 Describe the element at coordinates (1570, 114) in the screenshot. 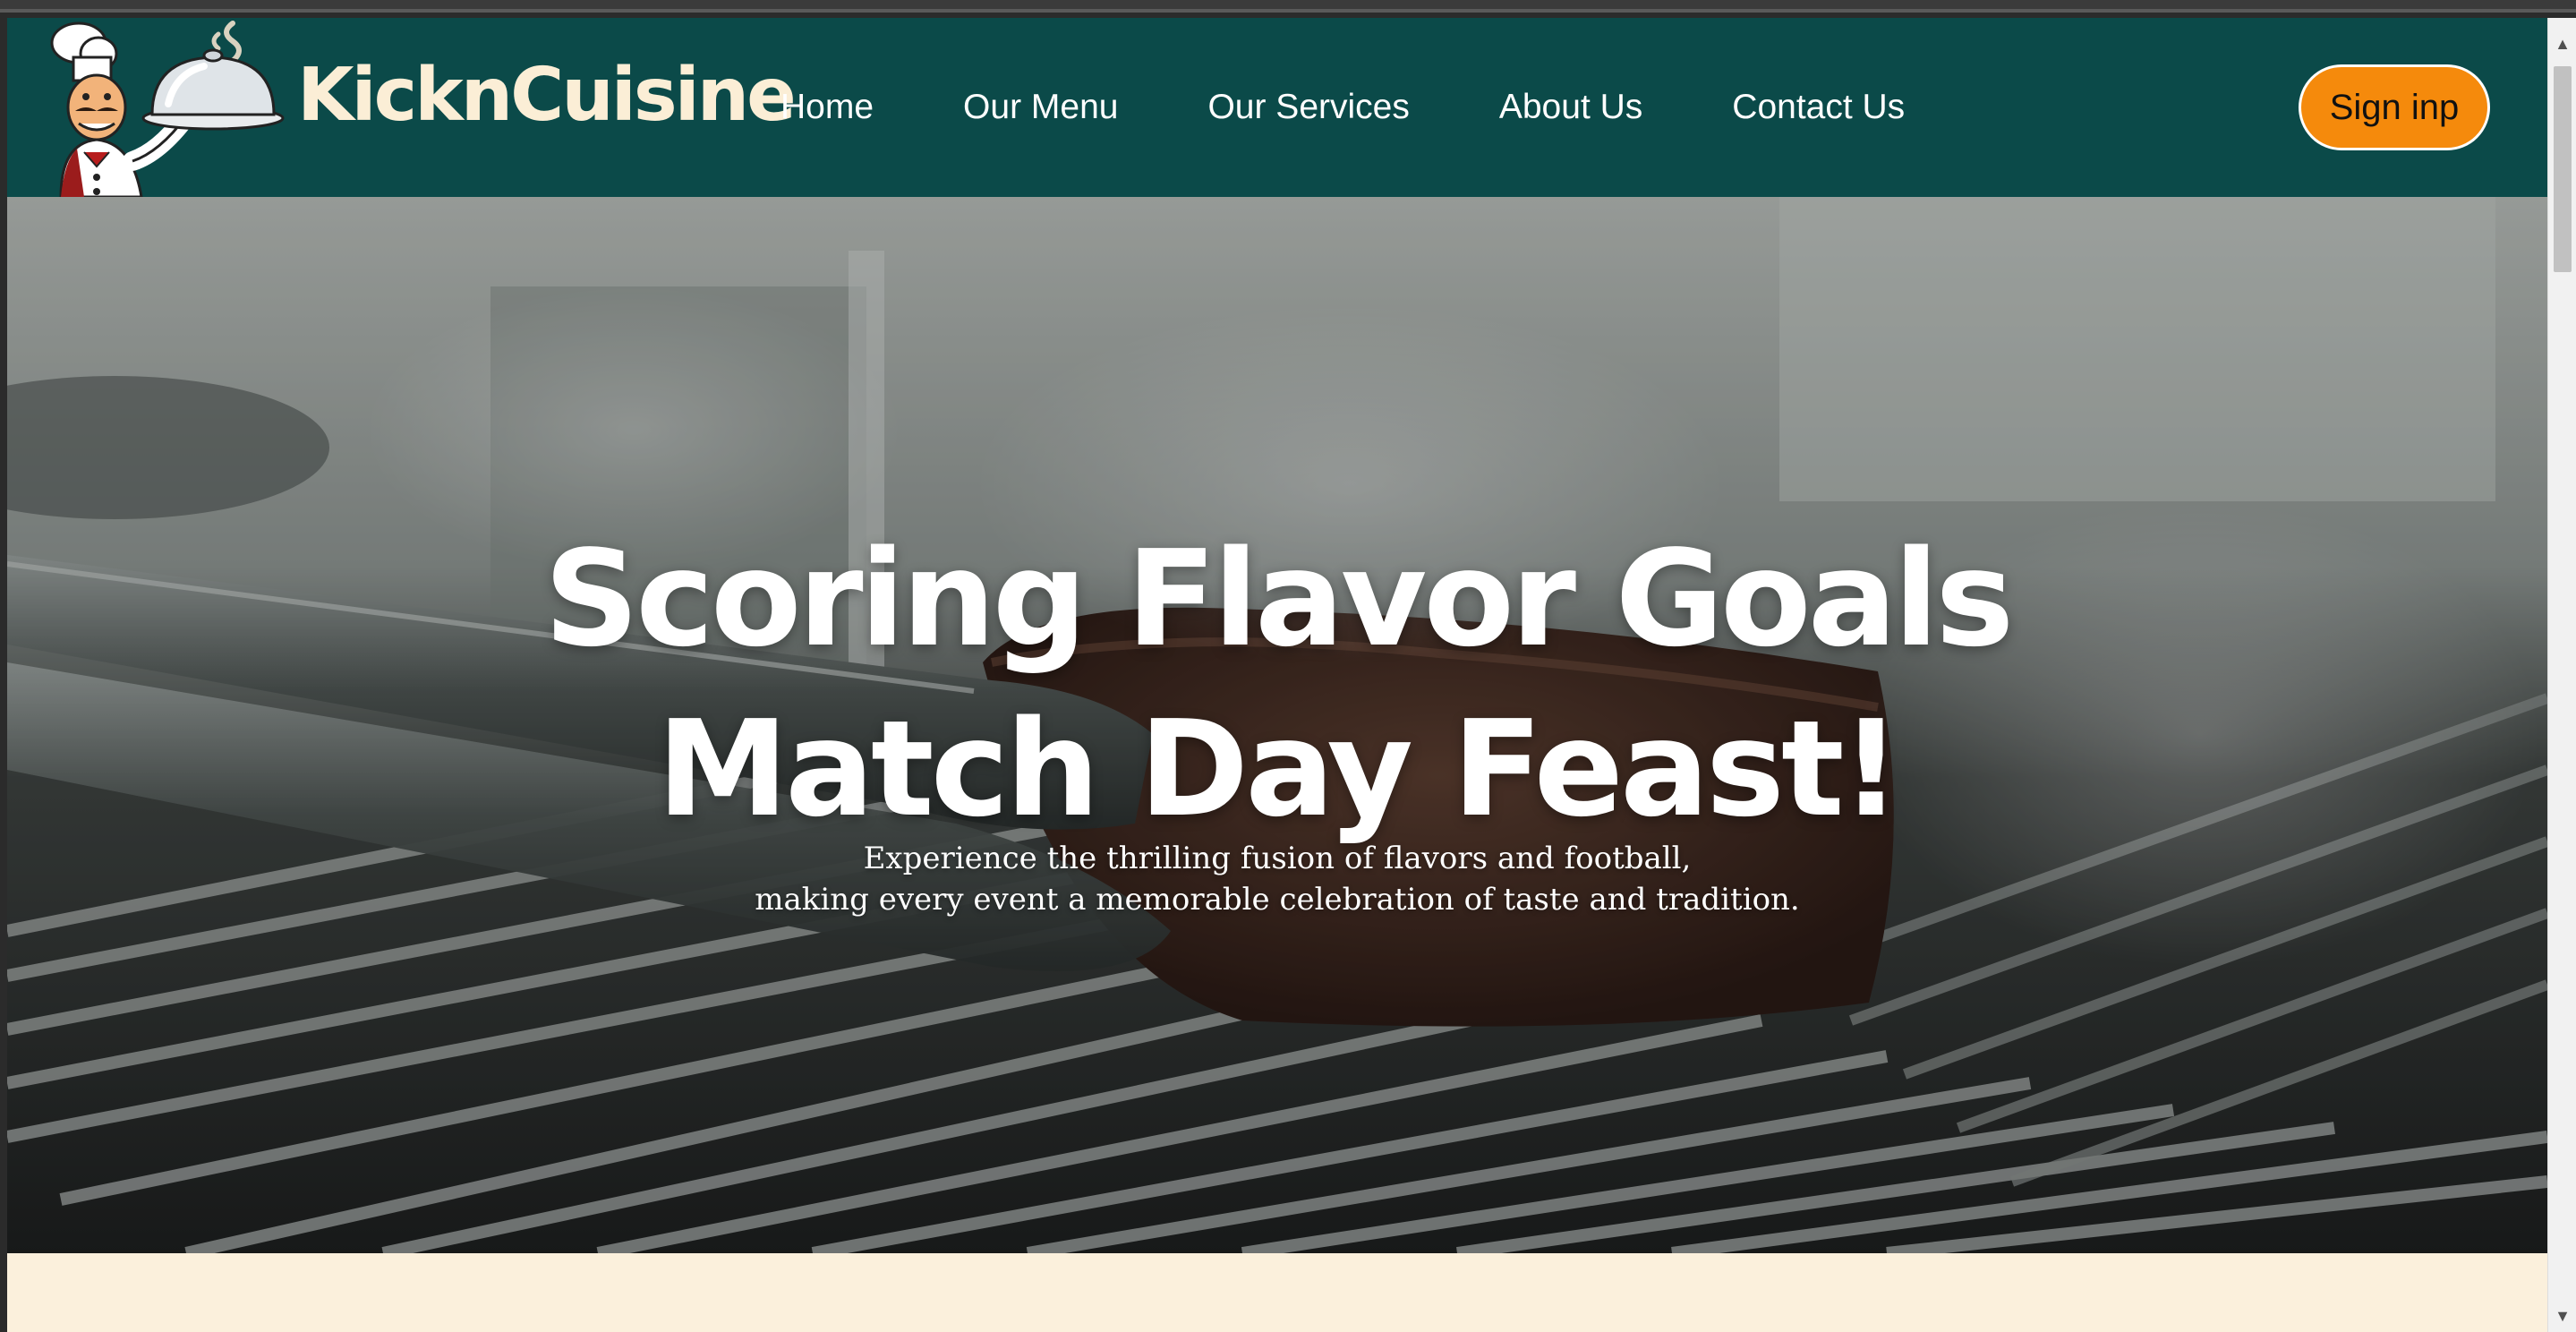

I see `nav-about-us: About Us` at that location.